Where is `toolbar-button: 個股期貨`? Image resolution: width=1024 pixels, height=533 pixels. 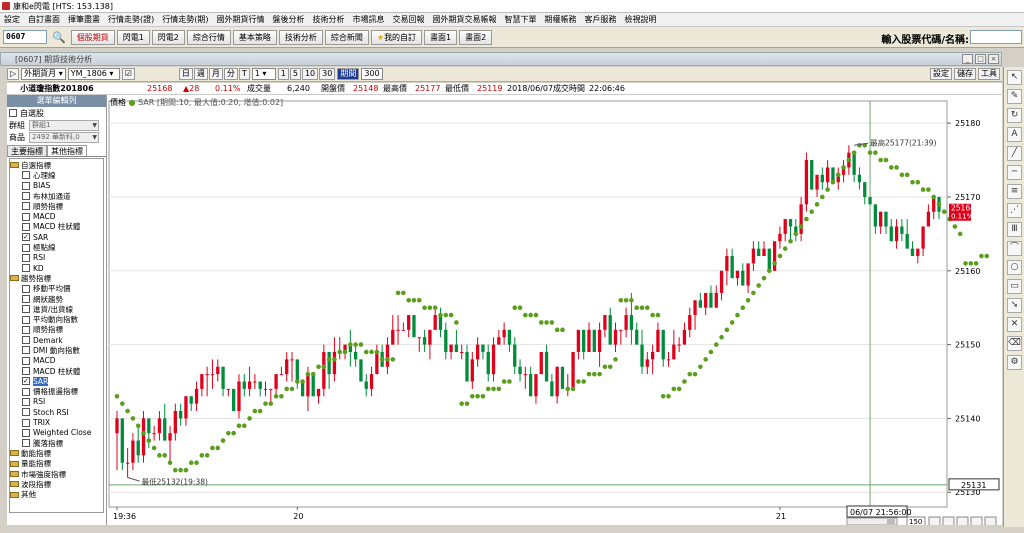
toolbar-button: 個股期貨 is located at coordinates (92, 37).